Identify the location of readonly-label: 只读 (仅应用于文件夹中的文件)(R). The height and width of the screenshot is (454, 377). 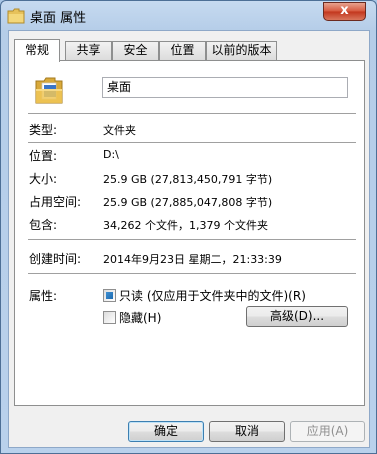
(212, 295).